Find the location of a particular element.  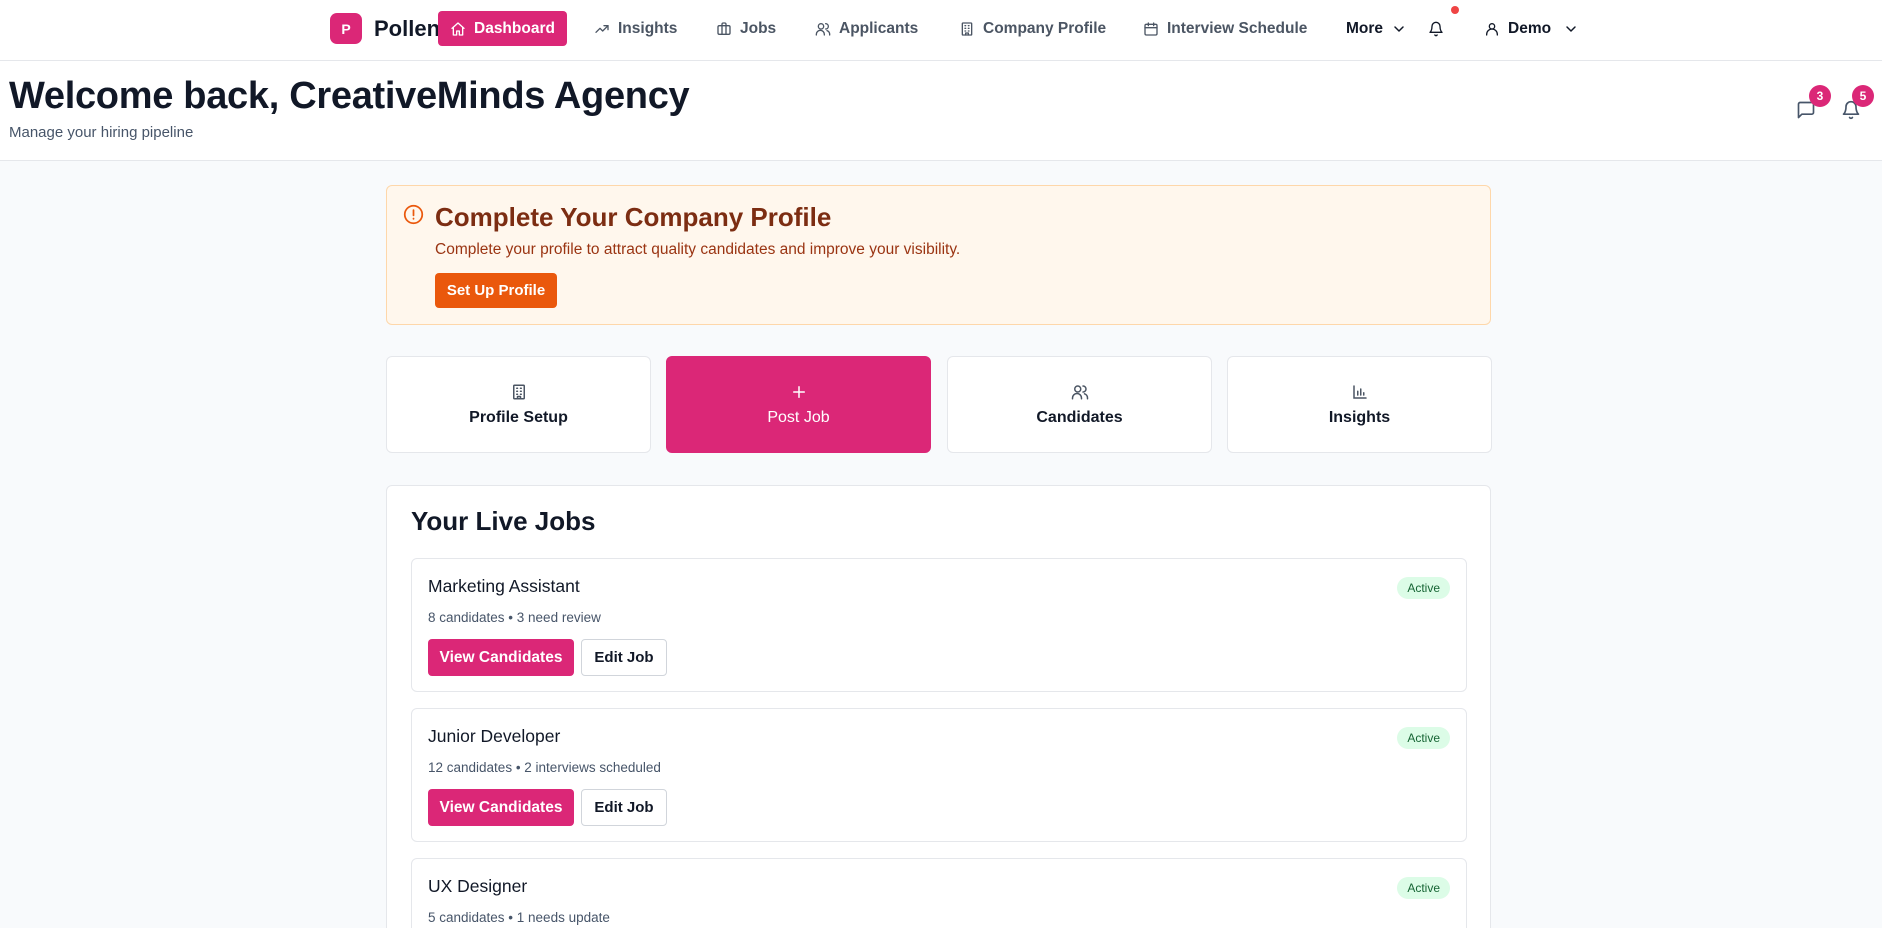

quick-action-label: Insights is located at coordinates (1359, 417).